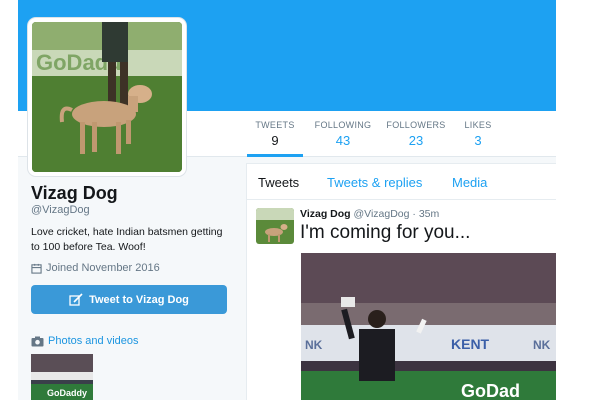  Describe the element at coordinates (60, 210) in the screenshot. I see `profile-handle: @VizagDog` at that location.